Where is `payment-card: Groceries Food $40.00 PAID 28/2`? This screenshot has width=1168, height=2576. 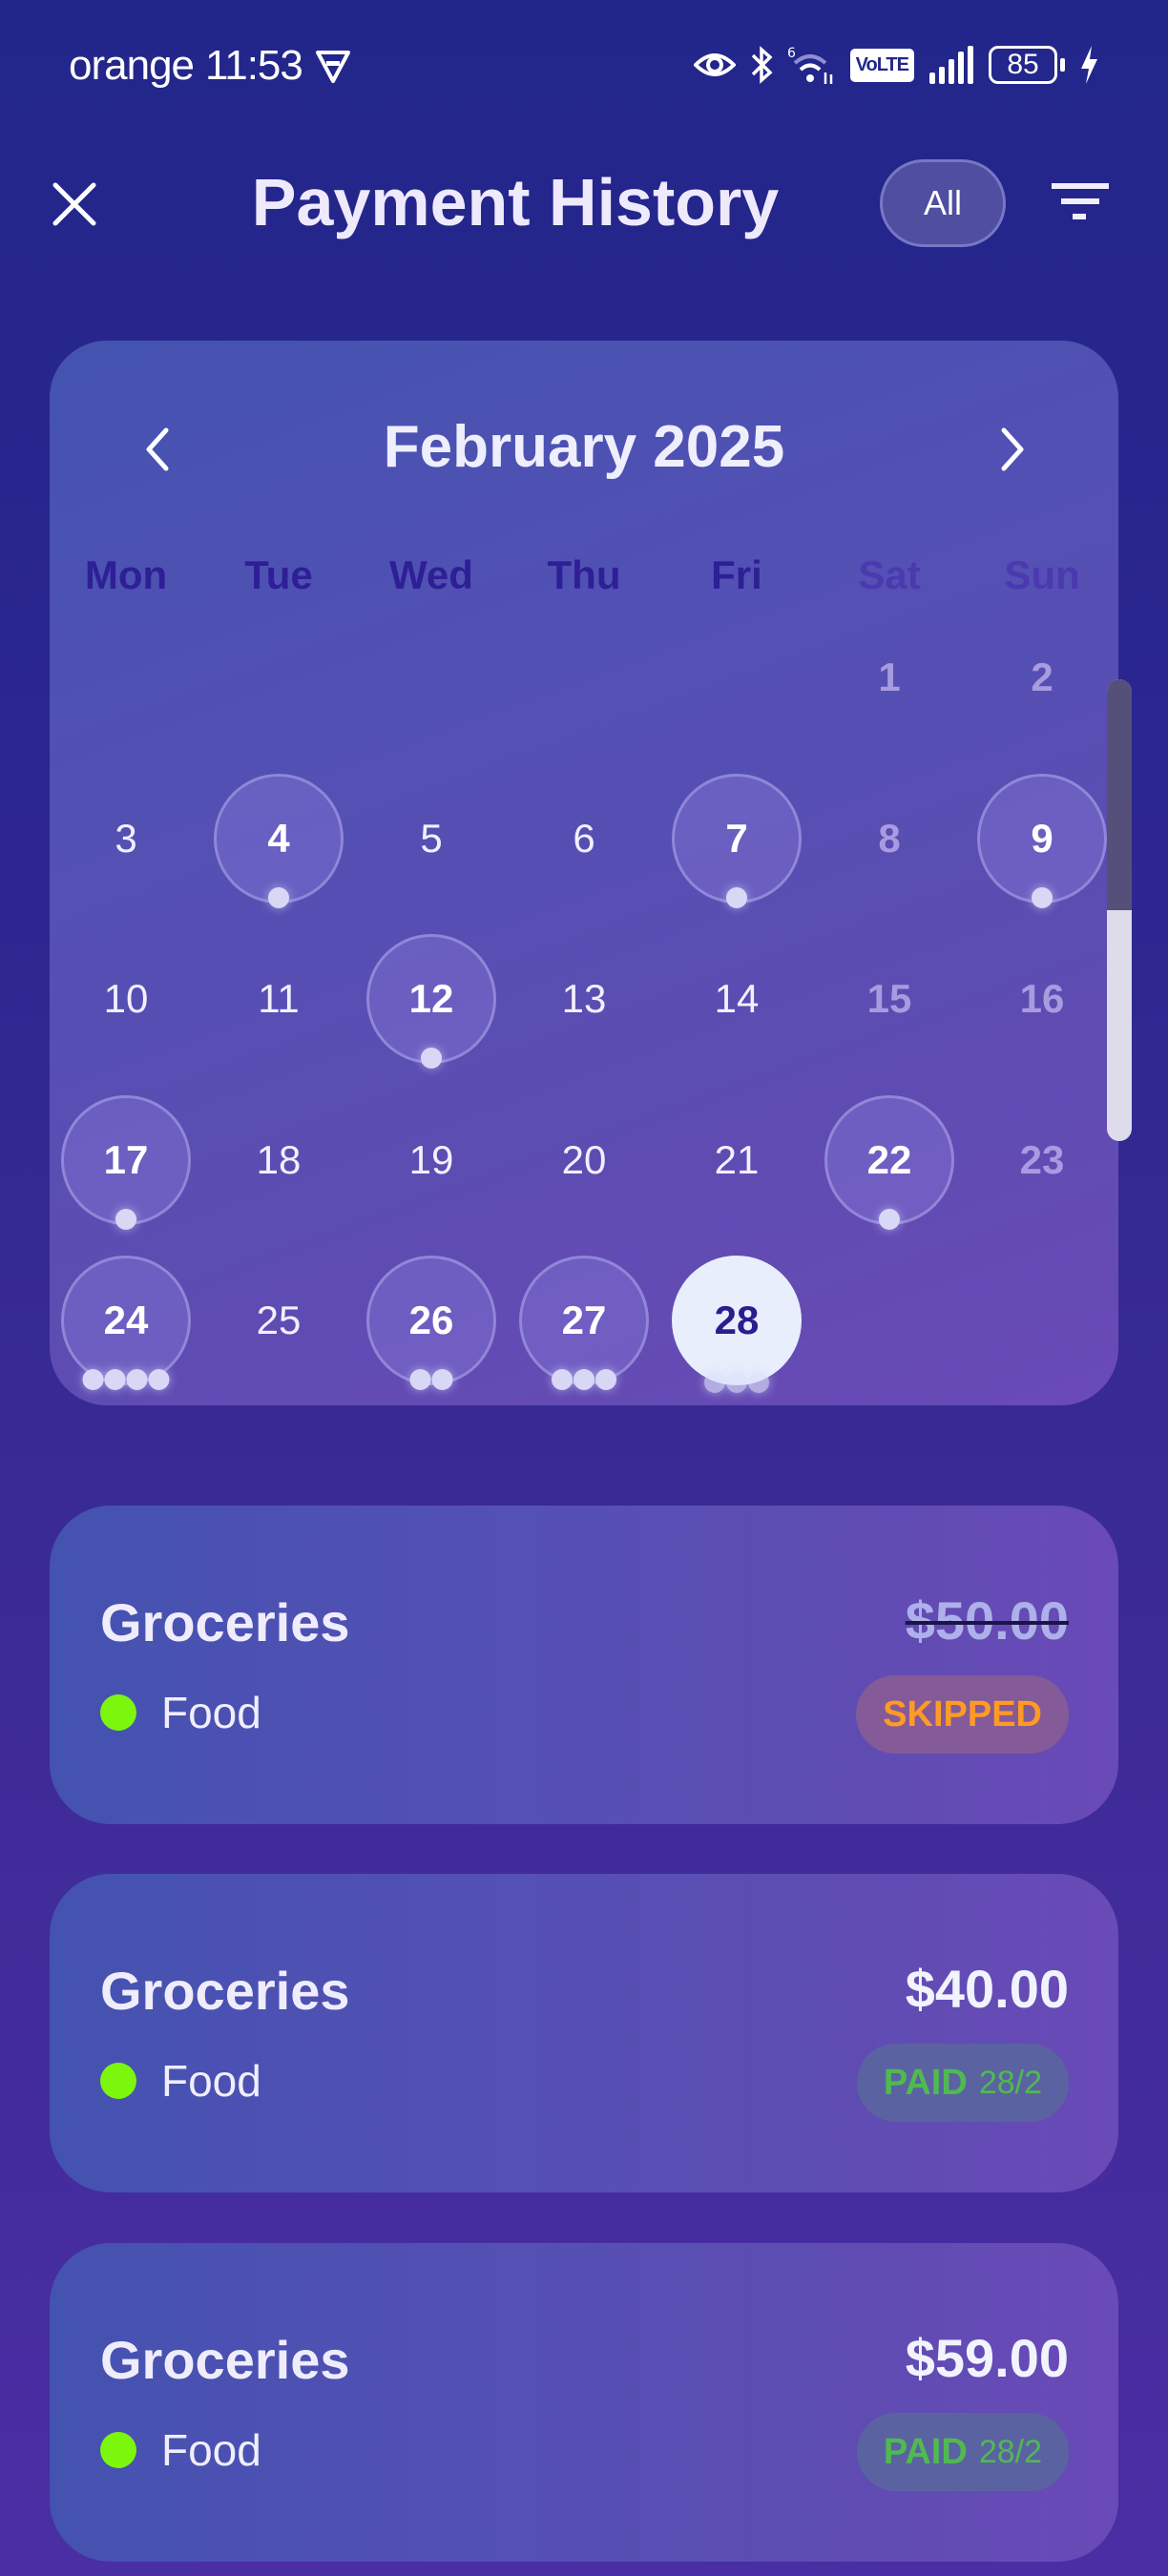 payment-card: Groceries Food $40.00 PAID 28/2 is located at coordinates (584, 2033).